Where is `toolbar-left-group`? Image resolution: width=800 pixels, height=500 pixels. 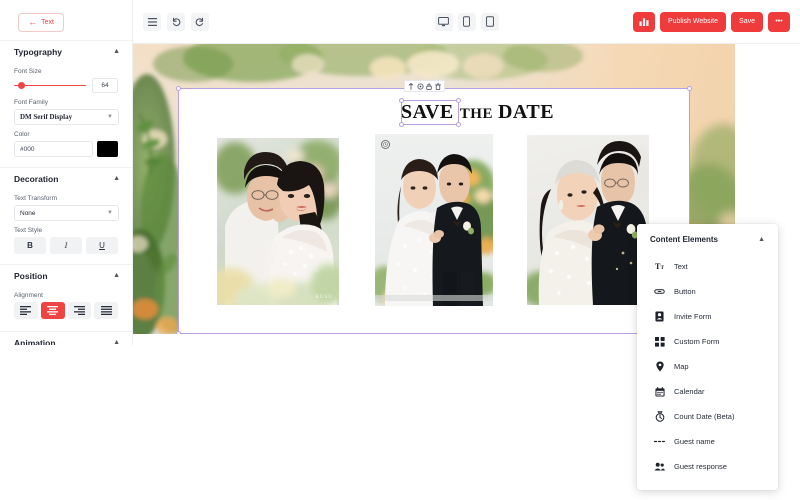 toolbar-left-group is located at coordinates (176, 21).